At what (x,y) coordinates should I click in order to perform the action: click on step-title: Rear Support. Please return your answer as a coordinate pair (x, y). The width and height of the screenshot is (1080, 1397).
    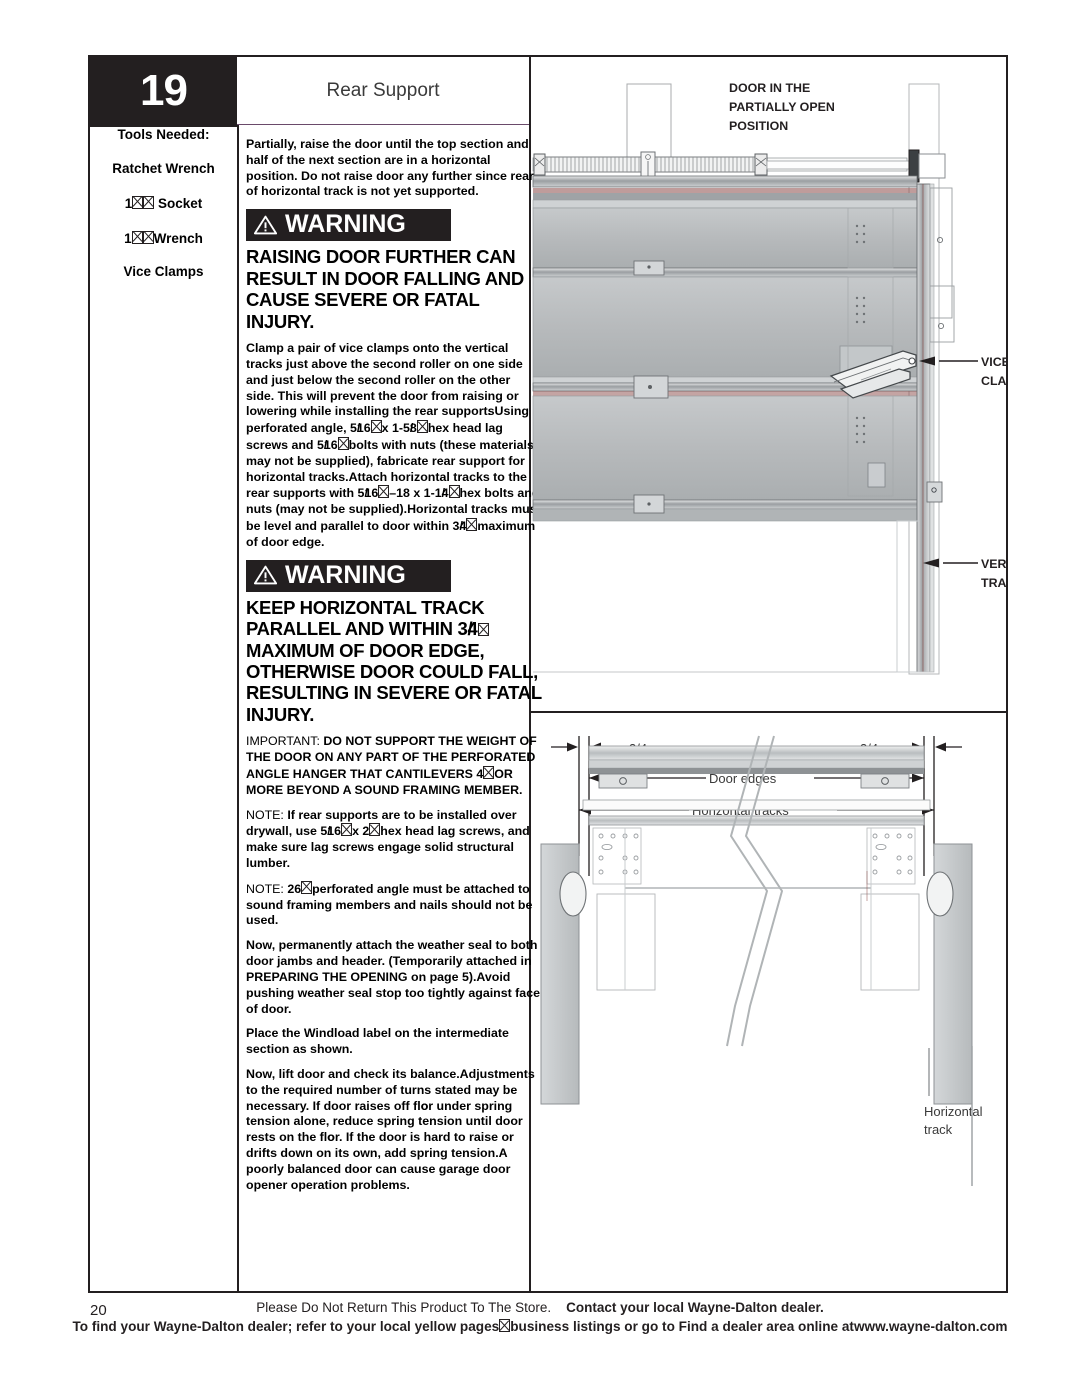
    Looking at the image, I should click on (383, 91).